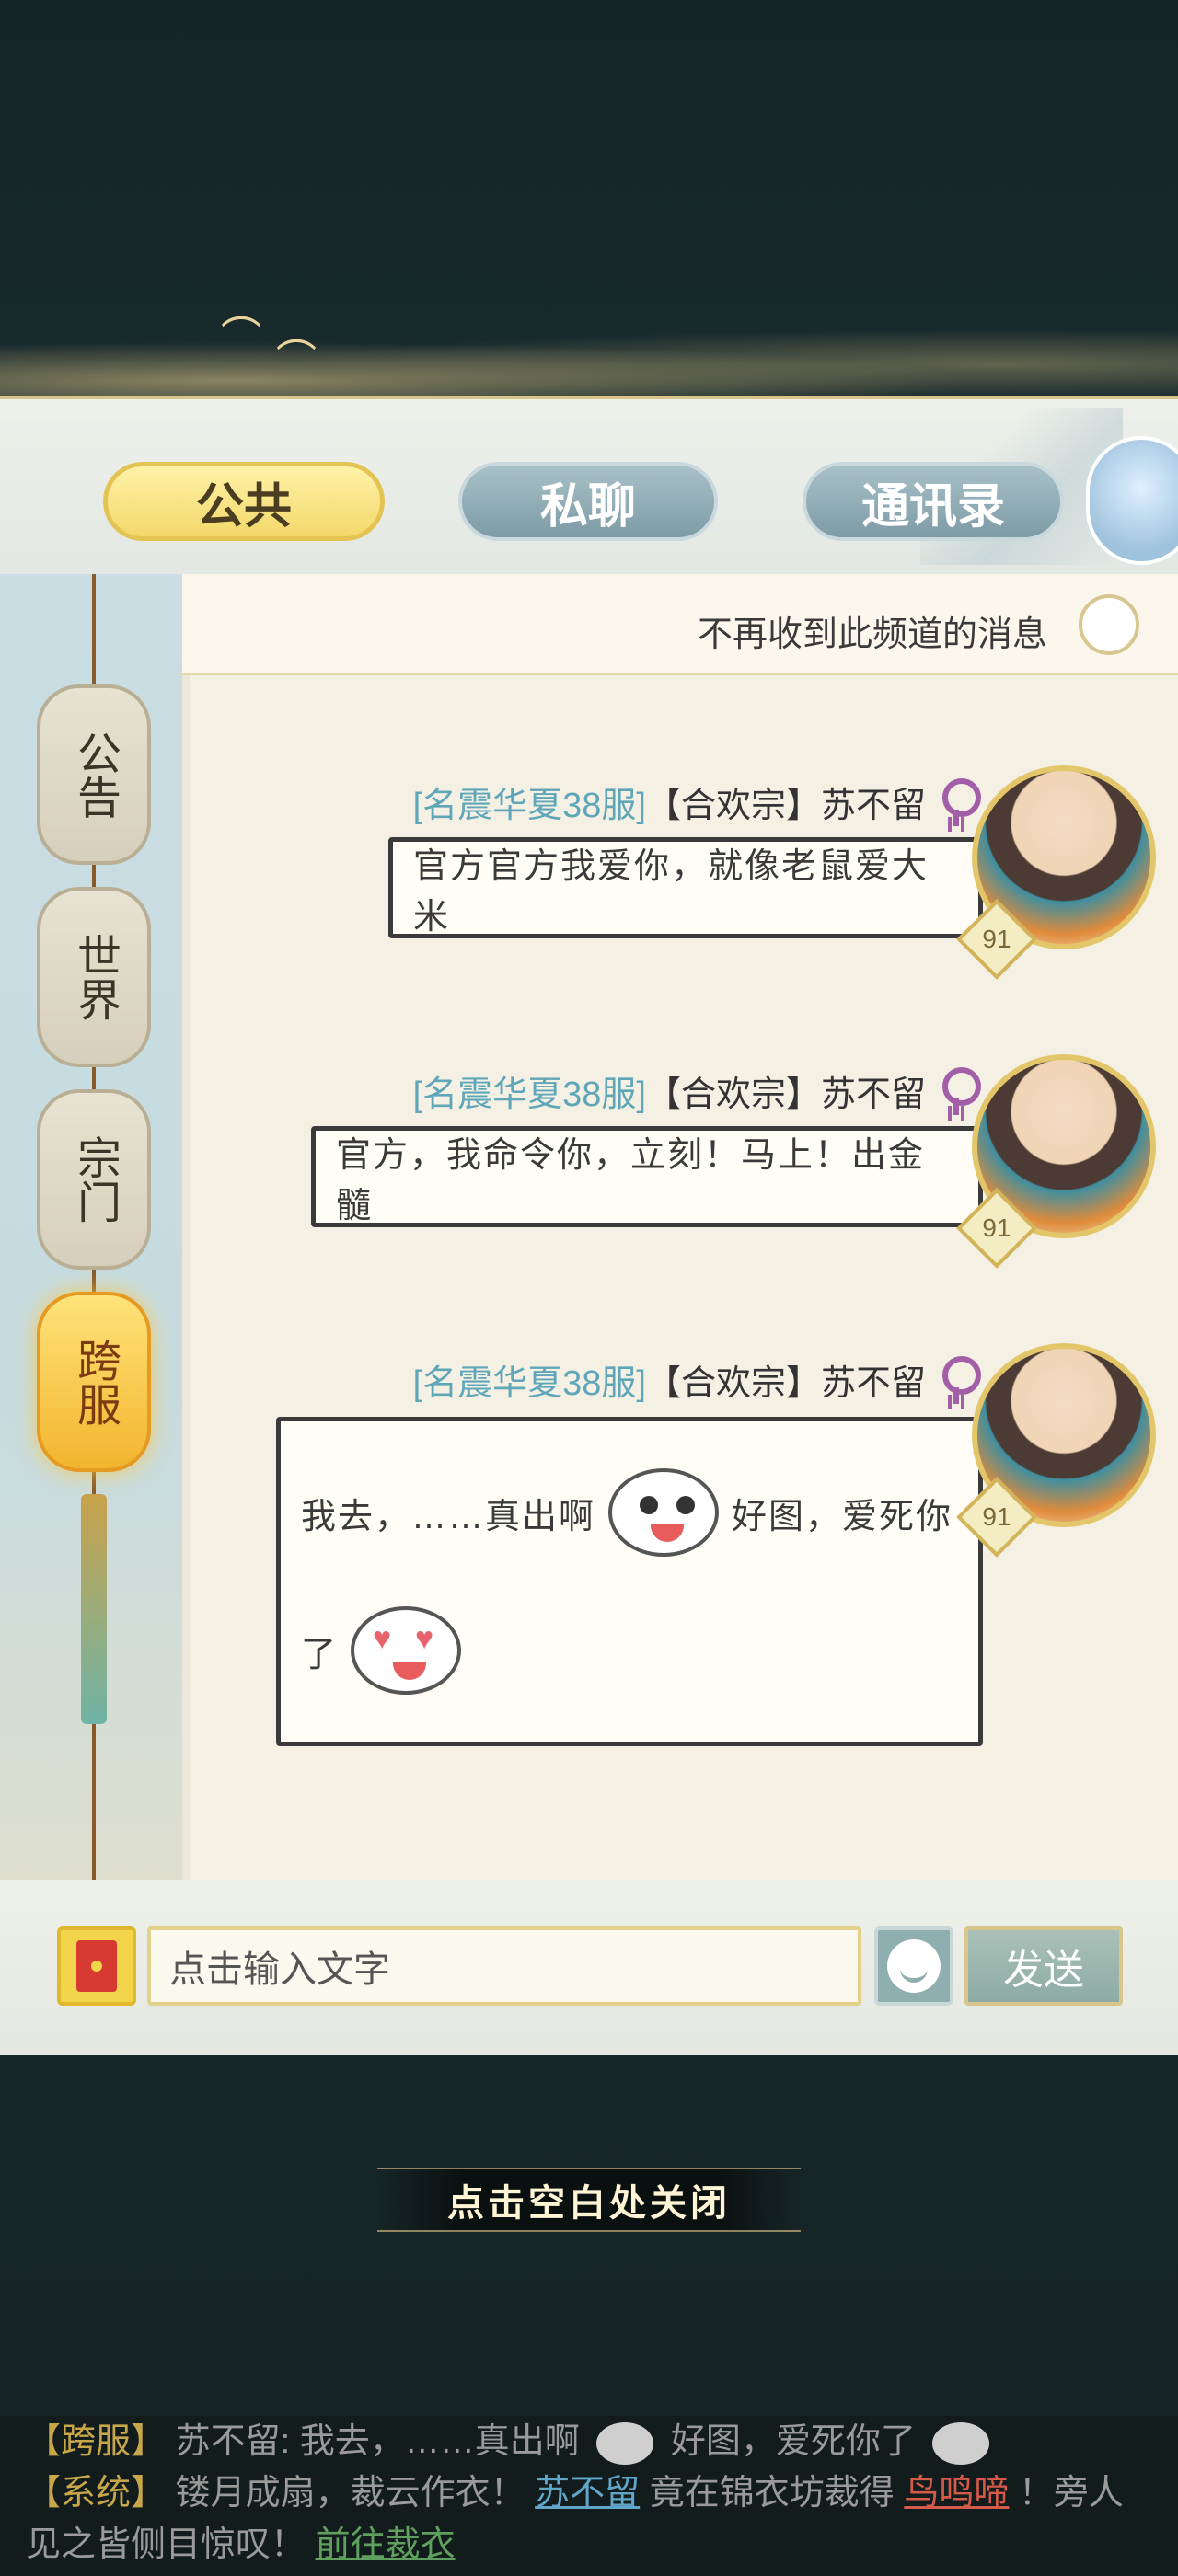 This screenshot has width=1178, height=2576. I want to click on close-hint: 点击空白处关闭, so click(589, 2200).